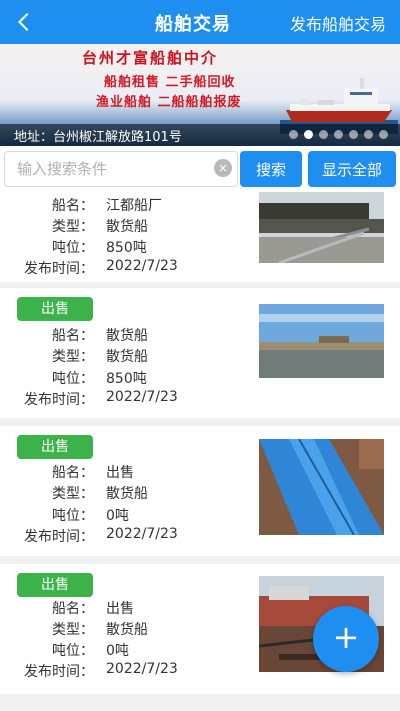 The height and width of the screenshot is (711, 400). I want to click on page-title: 船舶交易, so click(193, 24).